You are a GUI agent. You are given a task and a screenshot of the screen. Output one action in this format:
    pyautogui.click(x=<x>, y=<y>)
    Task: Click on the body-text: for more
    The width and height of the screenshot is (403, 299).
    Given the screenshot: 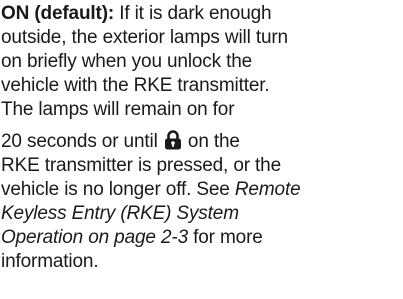 What is the action you would take?
    pyautogui.click(x=225, y=237)
    